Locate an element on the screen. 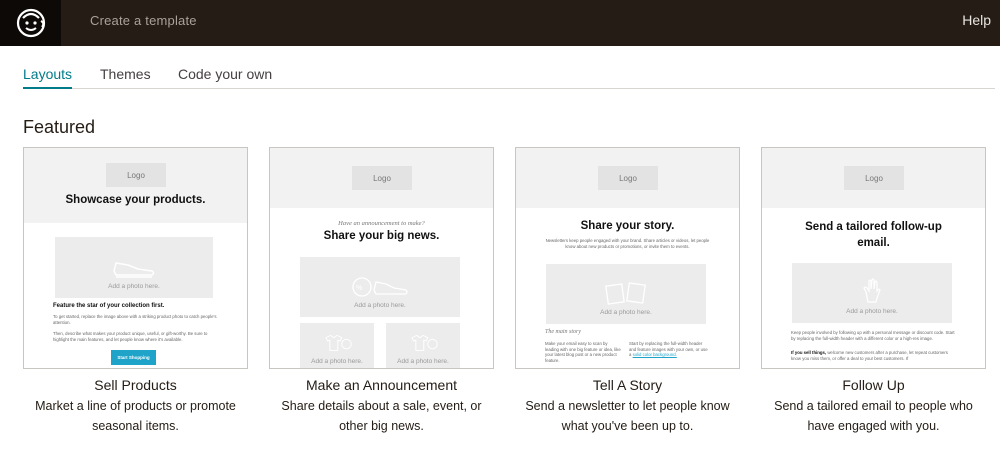 This screenshot has width=1000, height=463. hand-icon is located at coordinates (872, 290).